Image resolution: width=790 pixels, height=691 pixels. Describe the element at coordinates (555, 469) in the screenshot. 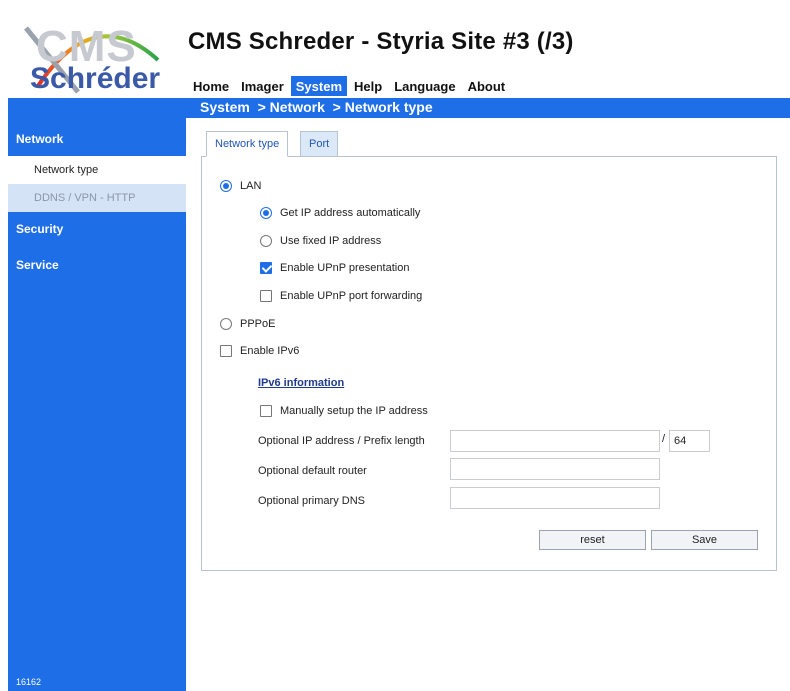

I see `default-router-input` at that location.